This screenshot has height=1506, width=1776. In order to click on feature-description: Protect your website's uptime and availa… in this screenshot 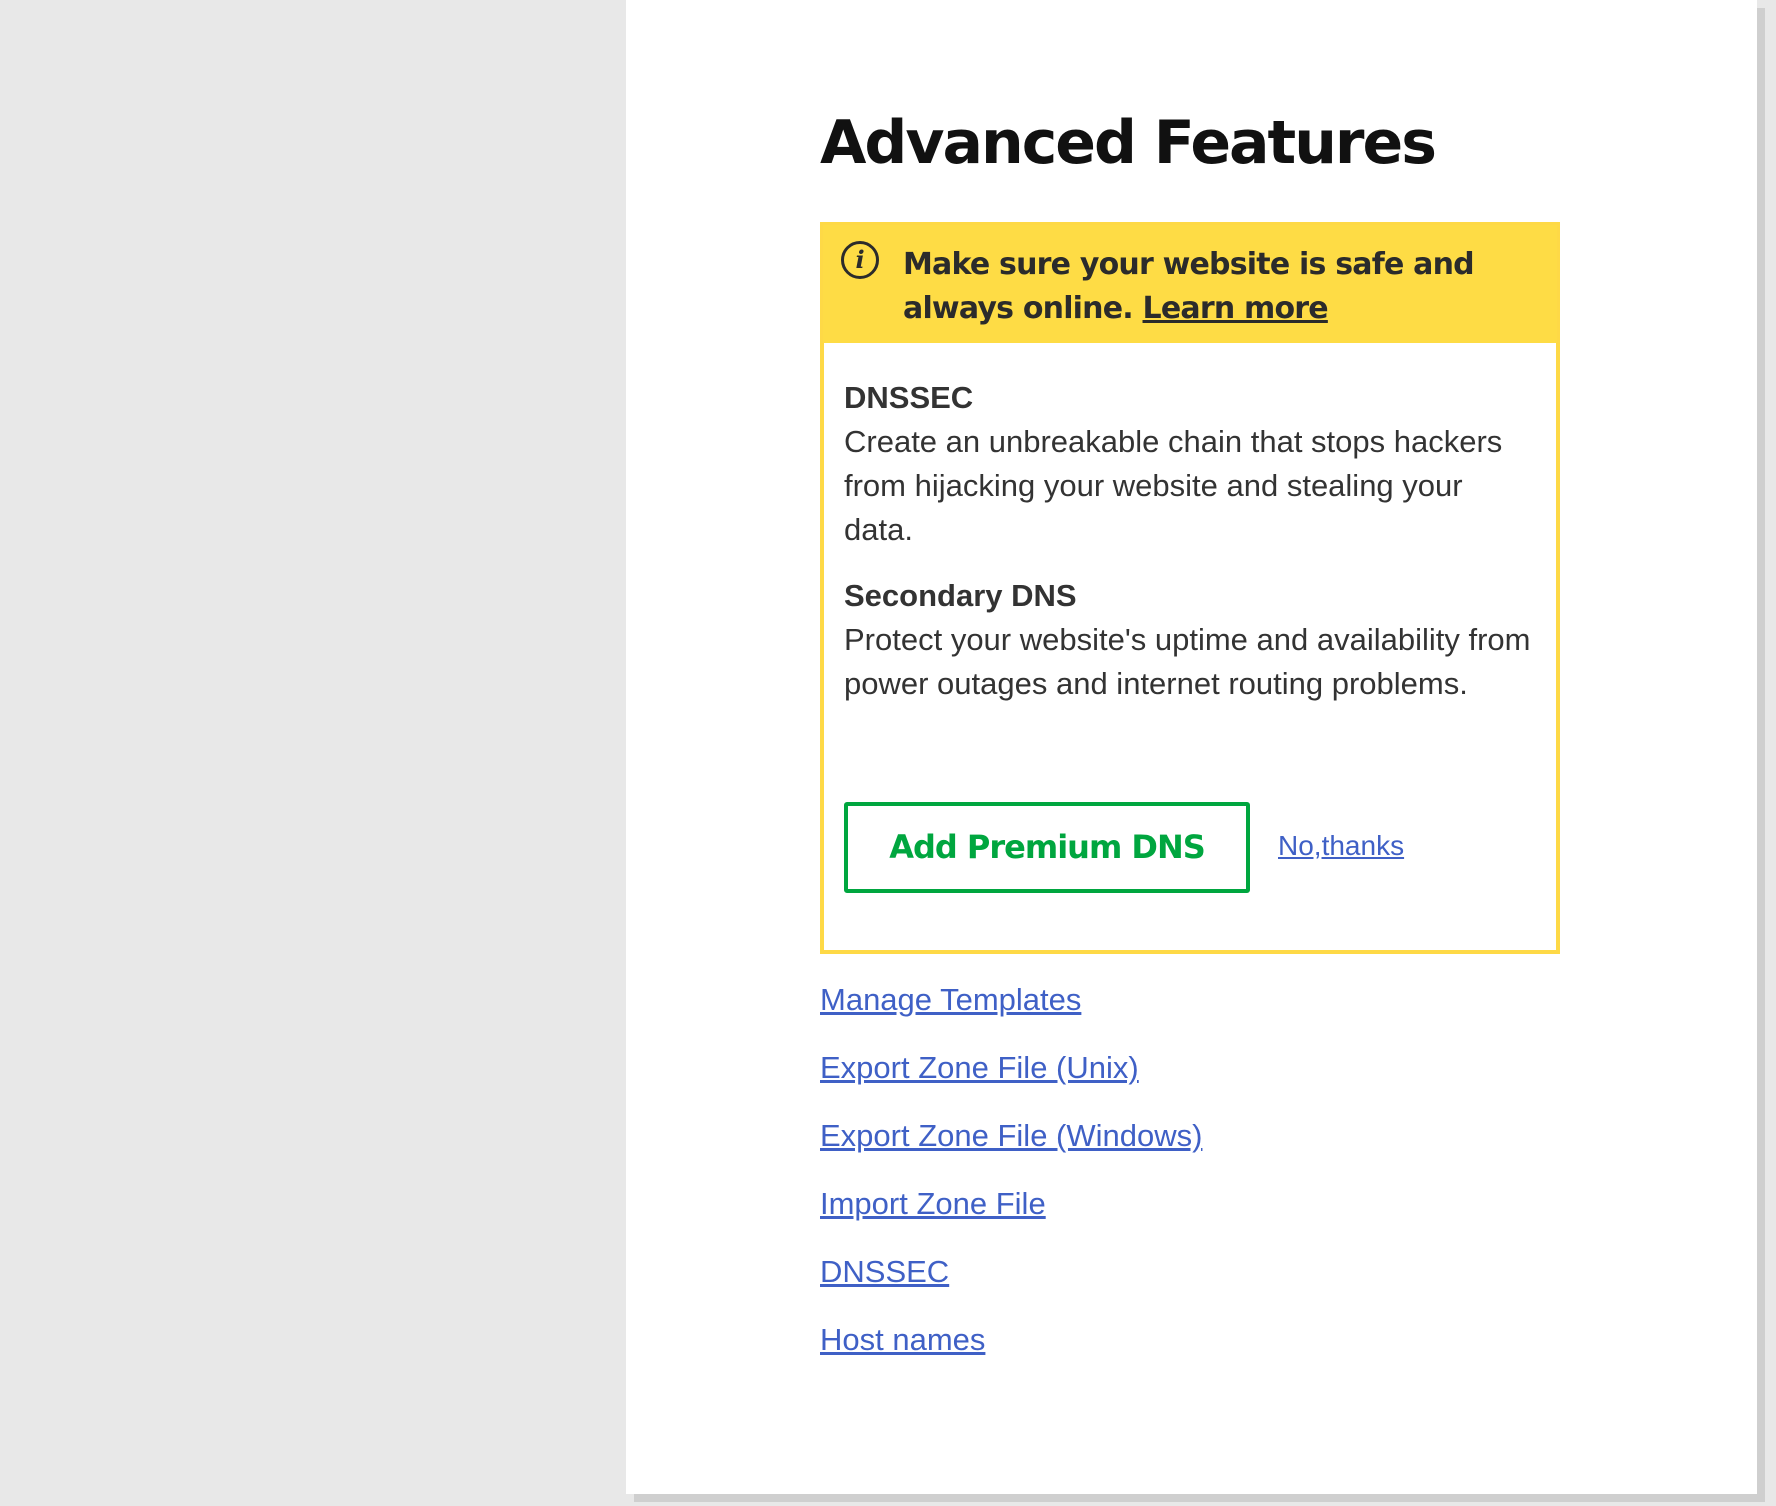, I will do `click(1187, 661)`.